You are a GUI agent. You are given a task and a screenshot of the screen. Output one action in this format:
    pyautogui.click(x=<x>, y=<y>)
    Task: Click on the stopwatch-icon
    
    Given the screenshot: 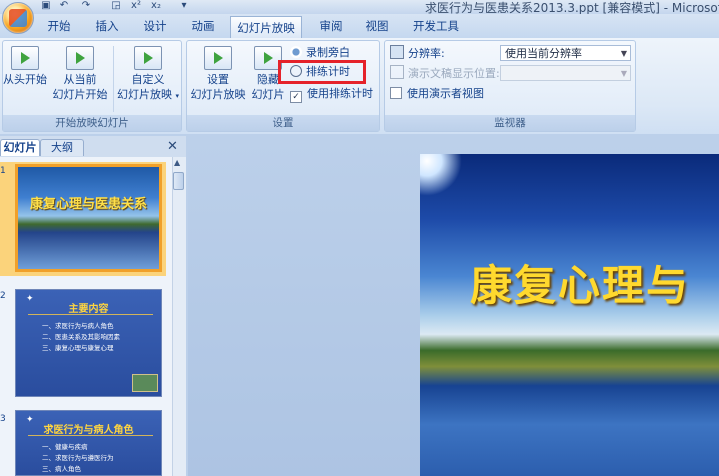 What is the action you would take?
    pyautogui.click(x=296, y=71)
    